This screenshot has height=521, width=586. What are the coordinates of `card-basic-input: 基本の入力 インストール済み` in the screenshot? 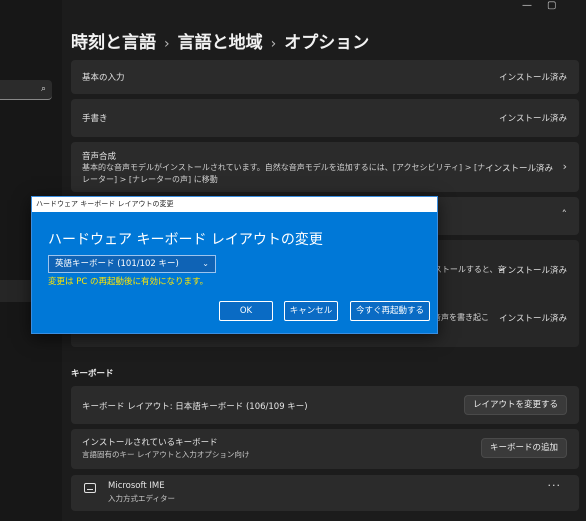 It's located at (325, 77).